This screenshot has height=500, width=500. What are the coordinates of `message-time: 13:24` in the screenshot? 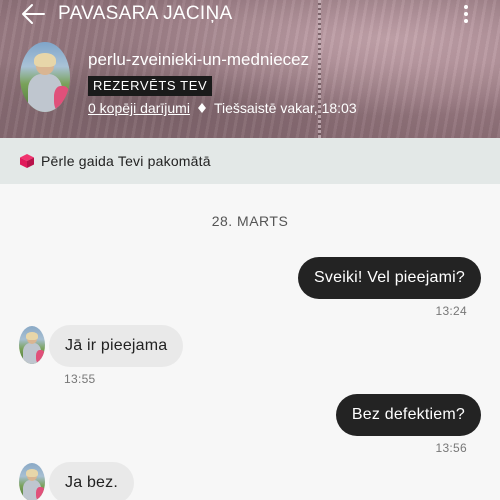 It's located at (451, 311).